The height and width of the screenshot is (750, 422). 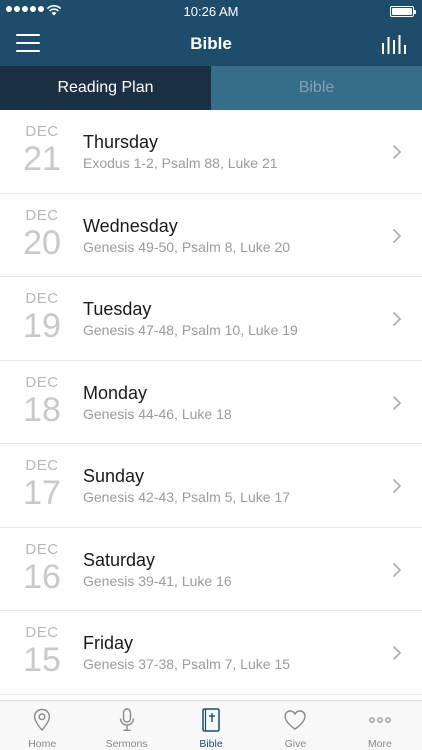 I want to click on bible-book-icon, so click(x=211, y=720).